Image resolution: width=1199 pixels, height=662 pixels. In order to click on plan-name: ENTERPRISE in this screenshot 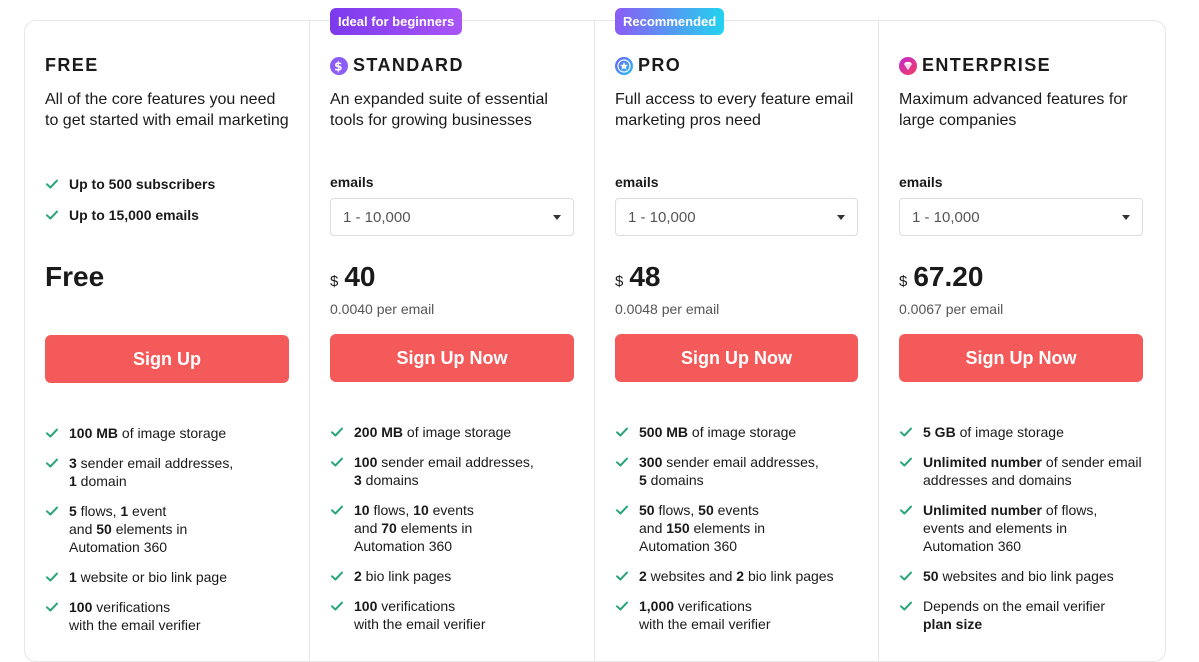, I will do `click(987, 65)`.